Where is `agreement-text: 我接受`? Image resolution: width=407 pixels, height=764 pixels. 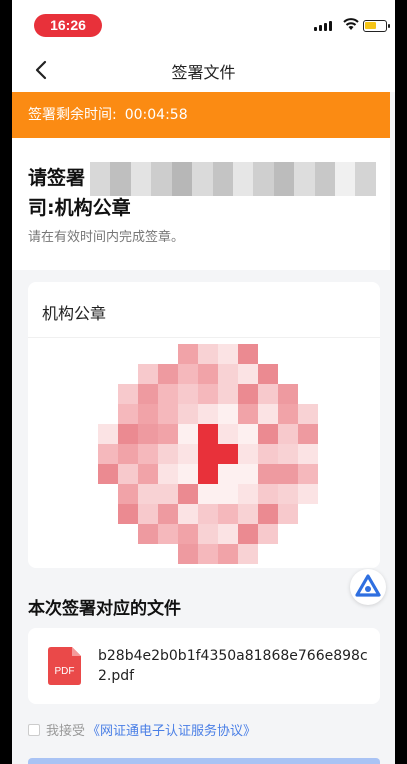
agreement-text: 我接受 is located at coordinates (66, 731).